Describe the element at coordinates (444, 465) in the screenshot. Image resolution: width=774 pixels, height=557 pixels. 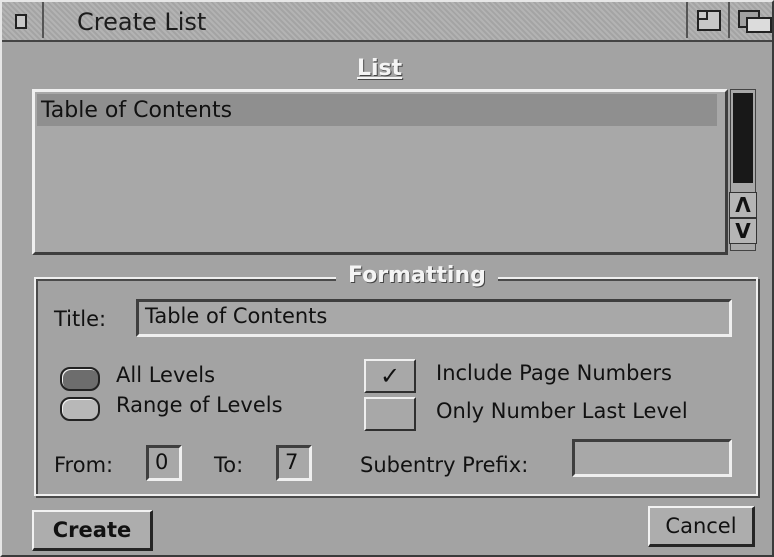
I see `subentry-prefix-label: Subentry Prefix:` at that location.